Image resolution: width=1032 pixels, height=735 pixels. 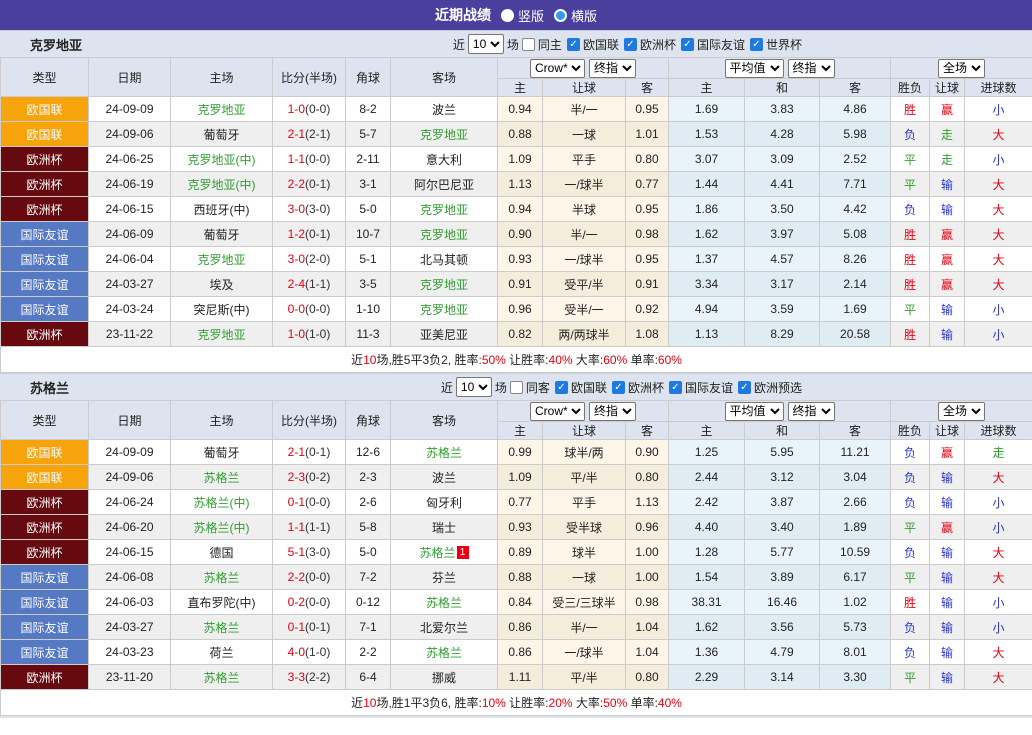 I want to click on avg-away-odds: 8.26, so click(x=855, y=259).